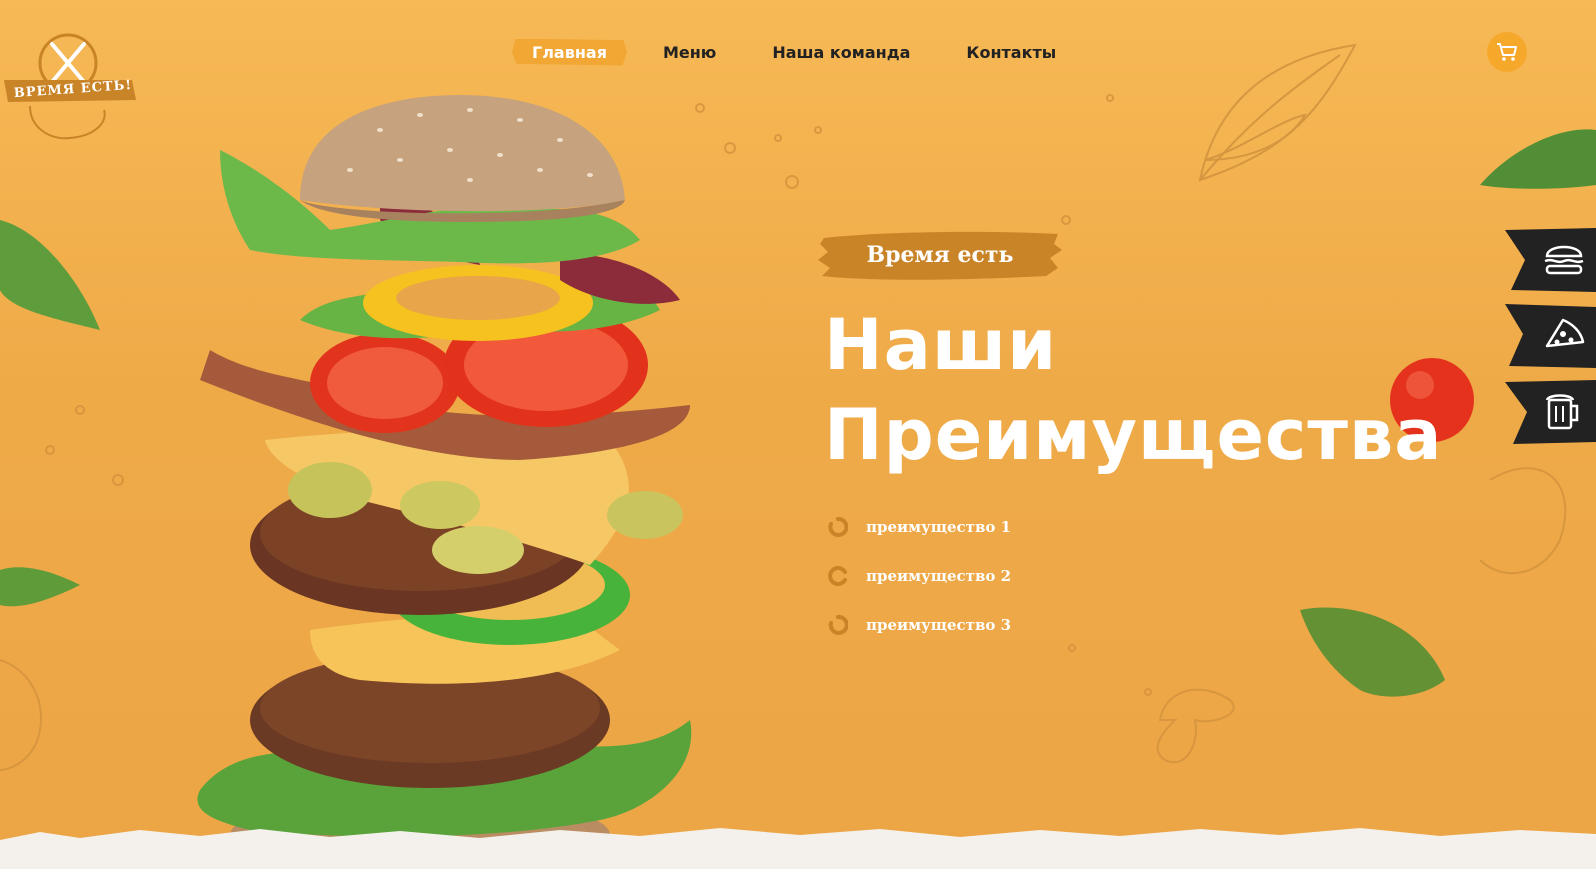  I want to click on hero-title-line2: Преимущества, so click(1133, 435).